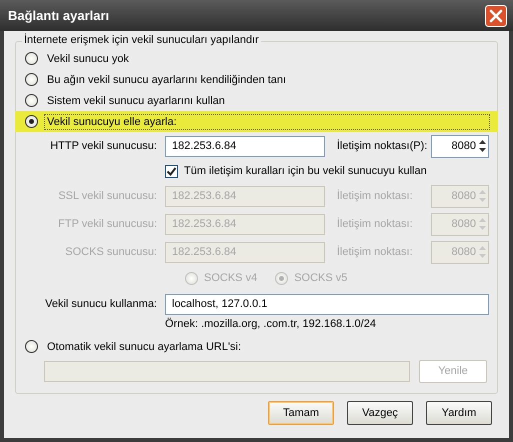 This screenshot has height=442, width=513. I want to click on no-proxy-field: localhost, 127.0.0.1, so click(327, 304).